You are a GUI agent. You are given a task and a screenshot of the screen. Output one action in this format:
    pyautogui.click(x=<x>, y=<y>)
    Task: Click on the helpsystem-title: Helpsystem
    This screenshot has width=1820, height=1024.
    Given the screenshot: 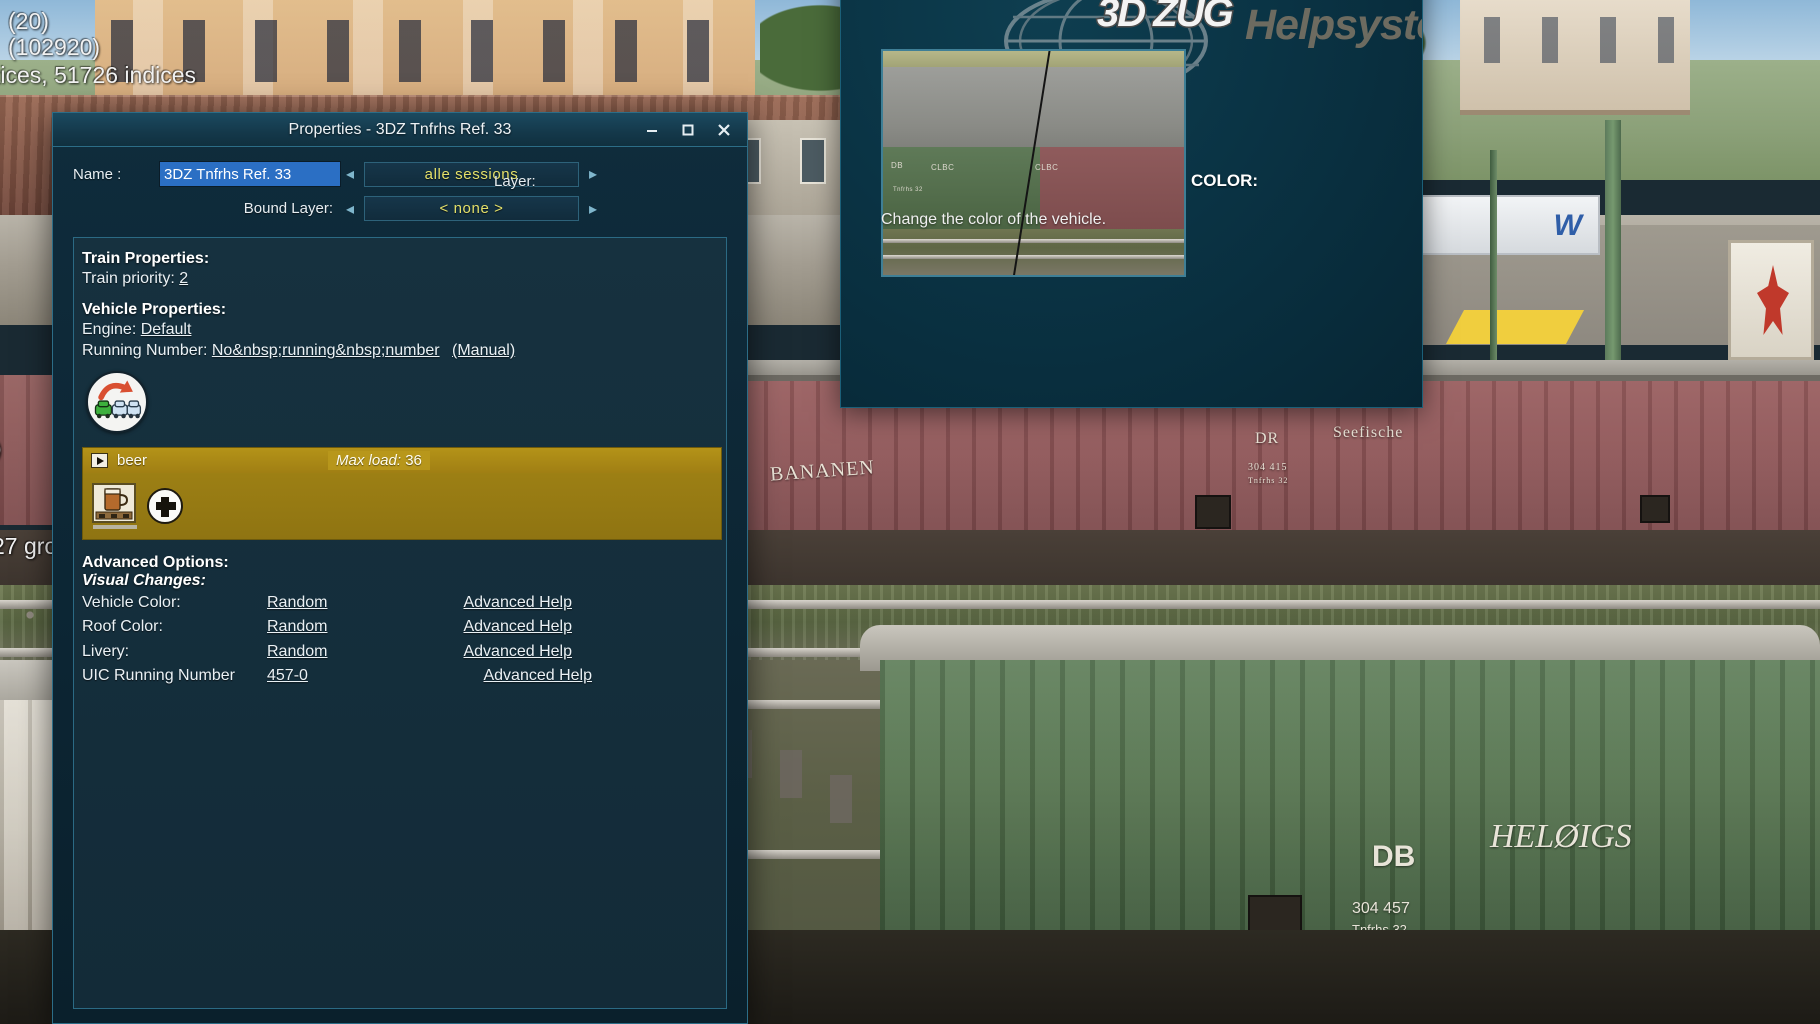 What is the action you would take?
    pyautogui.click(x=1333, y=25)
    